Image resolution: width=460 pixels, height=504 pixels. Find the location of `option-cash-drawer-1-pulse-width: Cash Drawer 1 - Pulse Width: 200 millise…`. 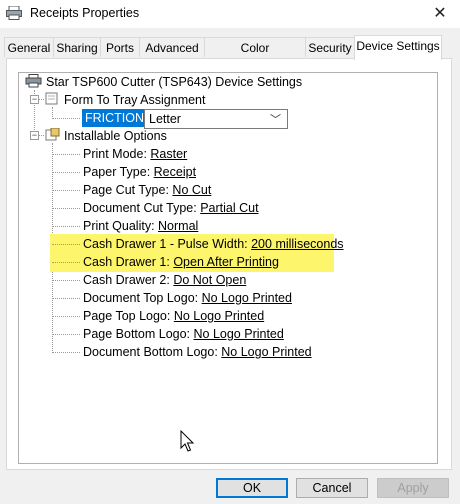

option-cash-drawer-1-pulse-width: Cash Drawer 1 - Pulse Width: 200 millise… is located at coordinates (213, 244).